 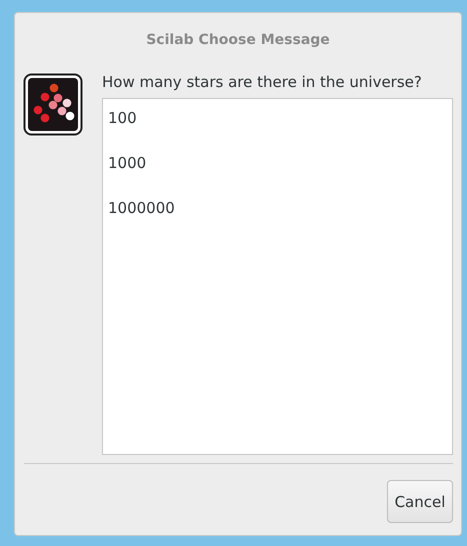 What do you see at coordinates (420, 501) in the screenshot?
I see `cancel-button: Cancel` at bounding box center [420, 501].